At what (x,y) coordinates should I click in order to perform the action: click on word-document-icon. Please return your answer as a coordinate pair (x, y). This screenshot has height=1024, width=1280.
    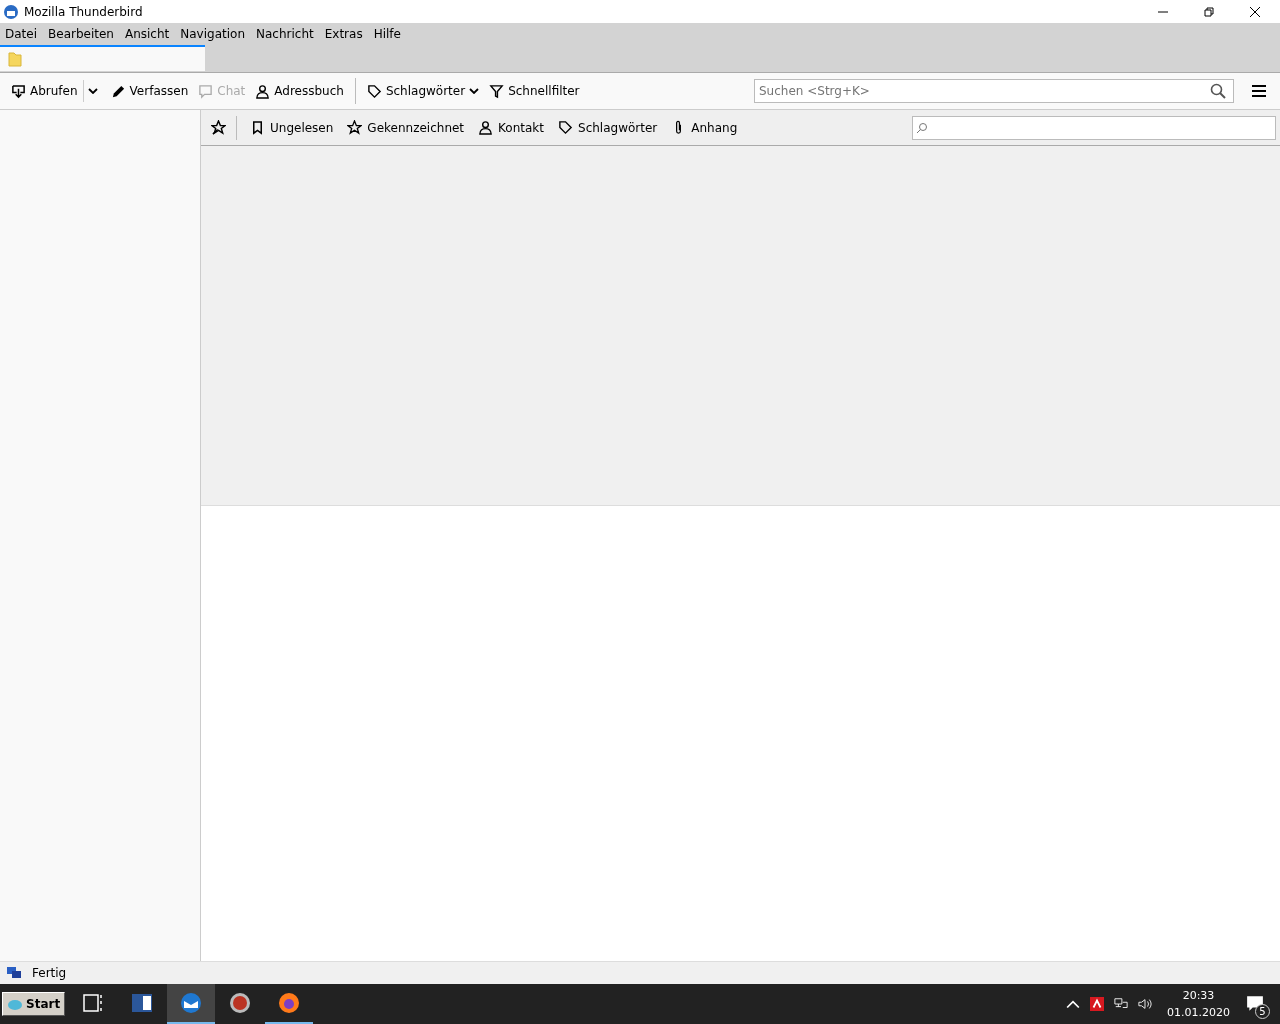
    Looking at the image, I should click on (142, 1003).